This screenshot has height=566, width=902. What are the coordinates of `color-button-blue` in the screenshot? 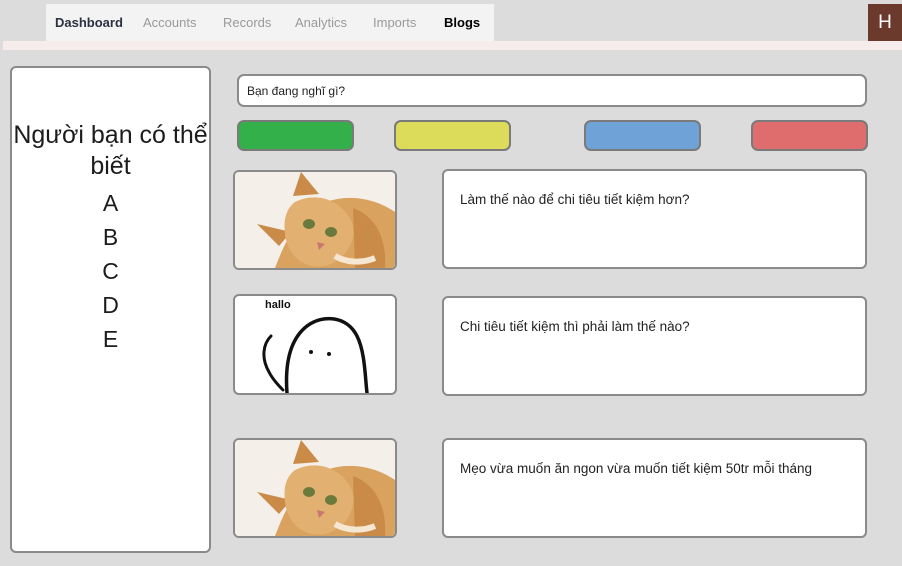 It's located at (642, 135).